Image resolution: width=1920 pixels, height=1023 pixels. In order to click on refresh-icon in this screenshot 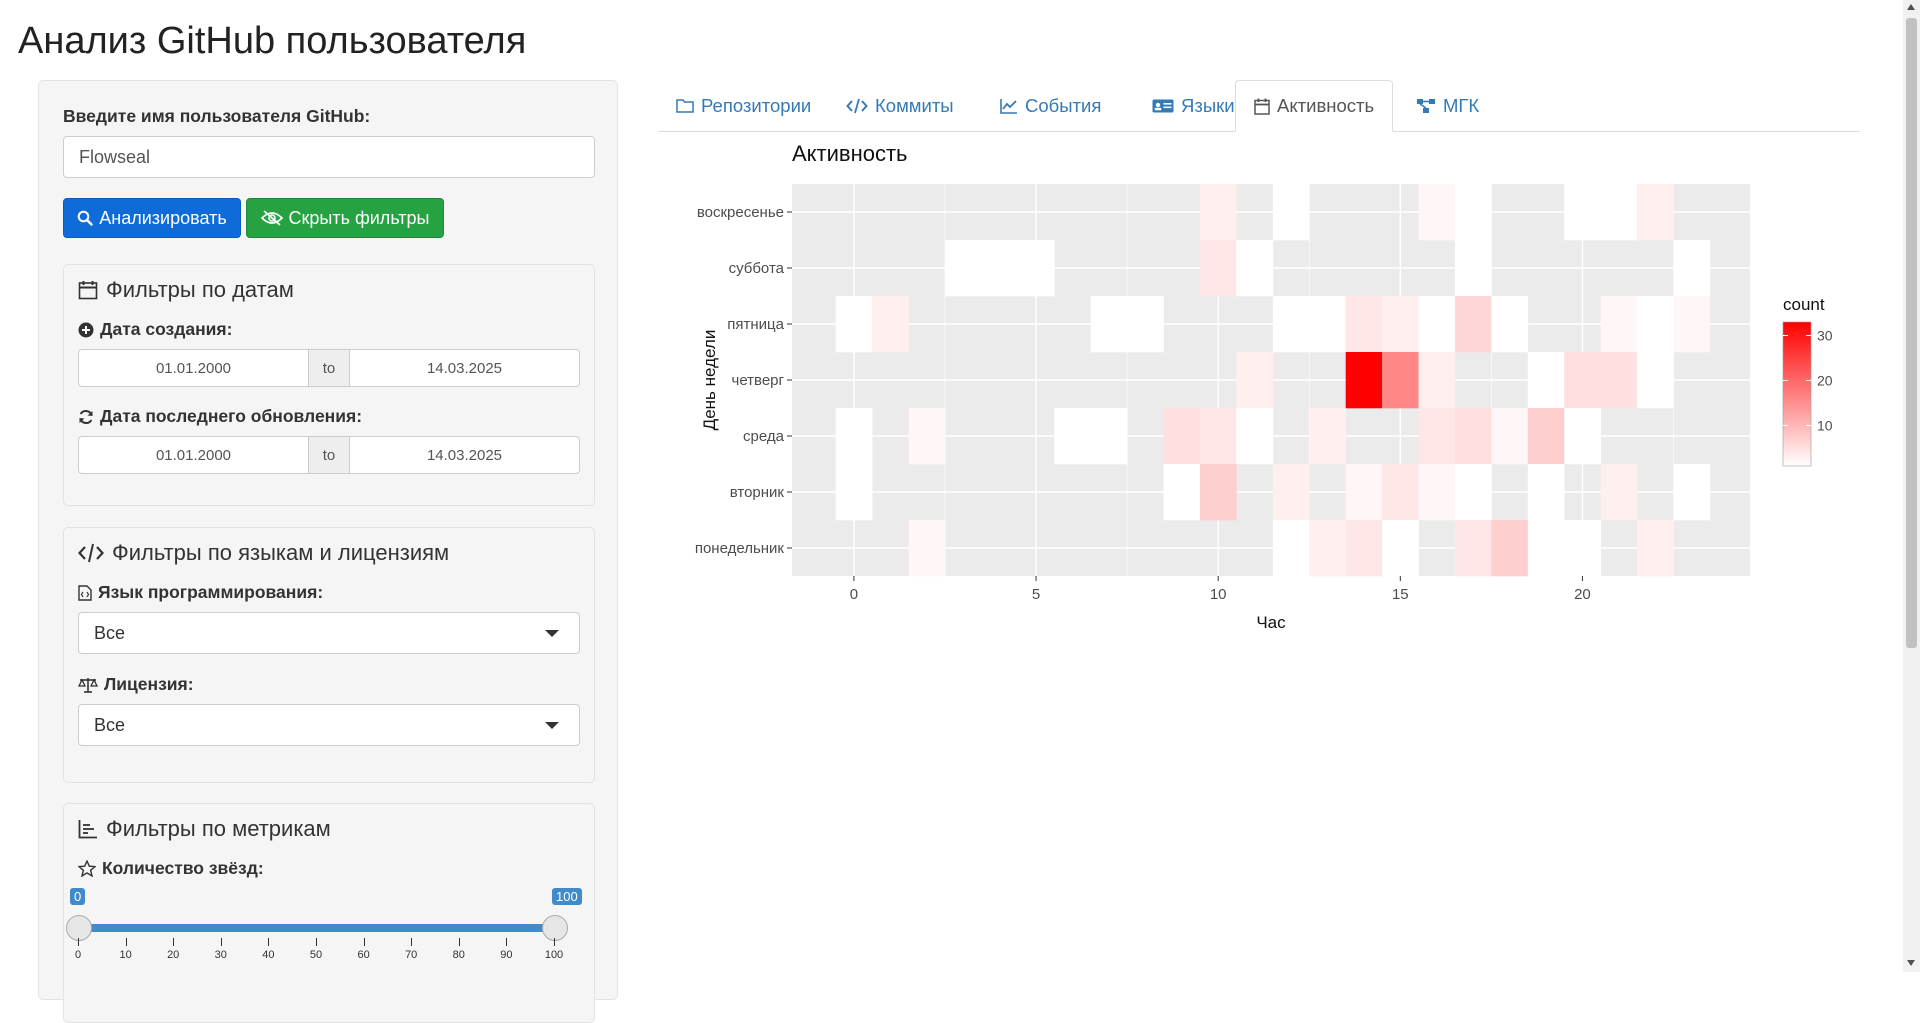, I will do `click(86, 416)`.